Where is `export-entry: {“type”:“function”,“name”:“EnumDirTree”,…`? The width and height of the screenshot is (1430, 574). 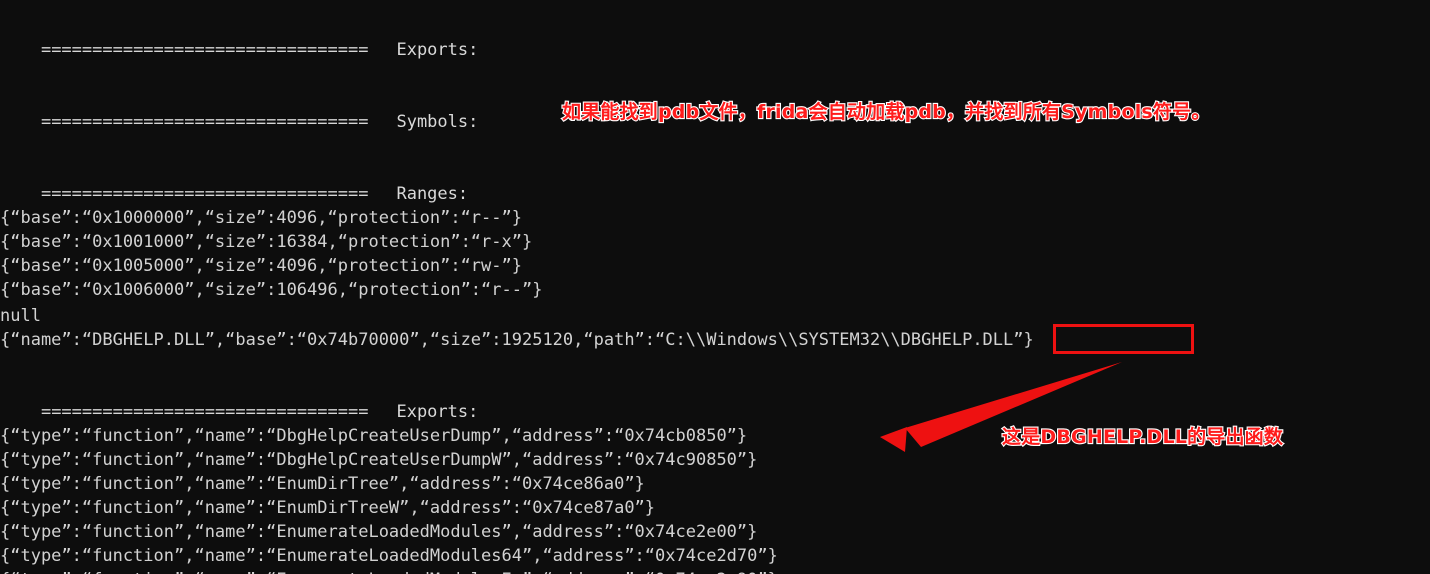
export-entry: {“type”:“function”,“name”:“EnumDirTree”,… is located at coordinates (322, 484).